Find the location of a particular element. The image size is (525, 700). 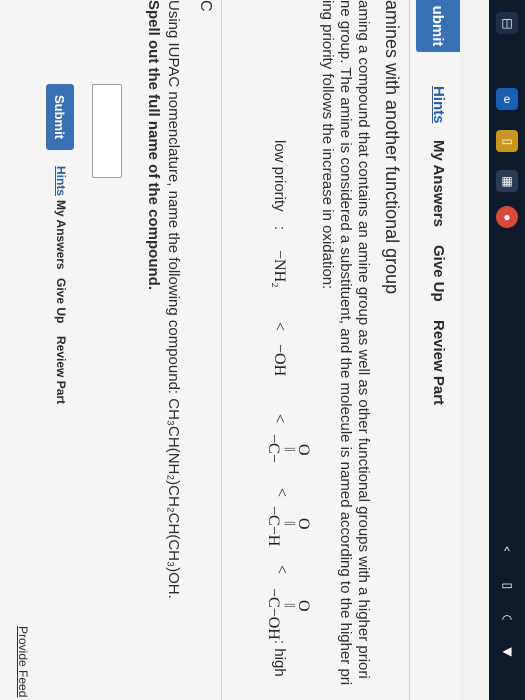

give-up-link: Give Up is located at coordinates (61, 300).